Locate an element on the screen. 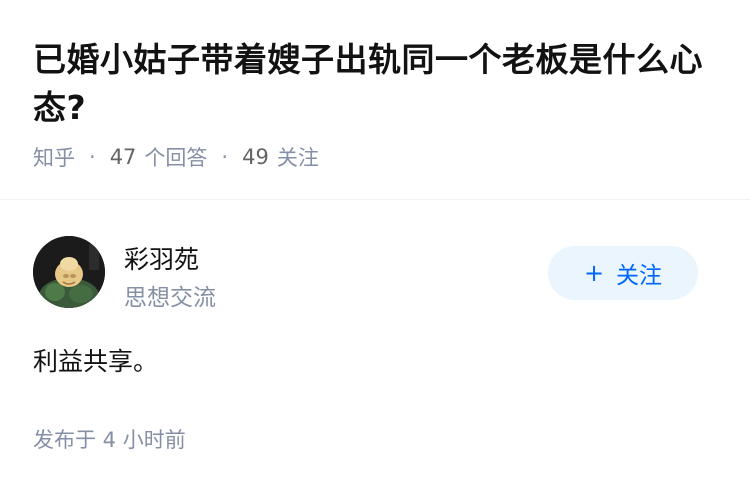 The image size is (750, 490). plus-icon: + is located at coordinates (594, 273).